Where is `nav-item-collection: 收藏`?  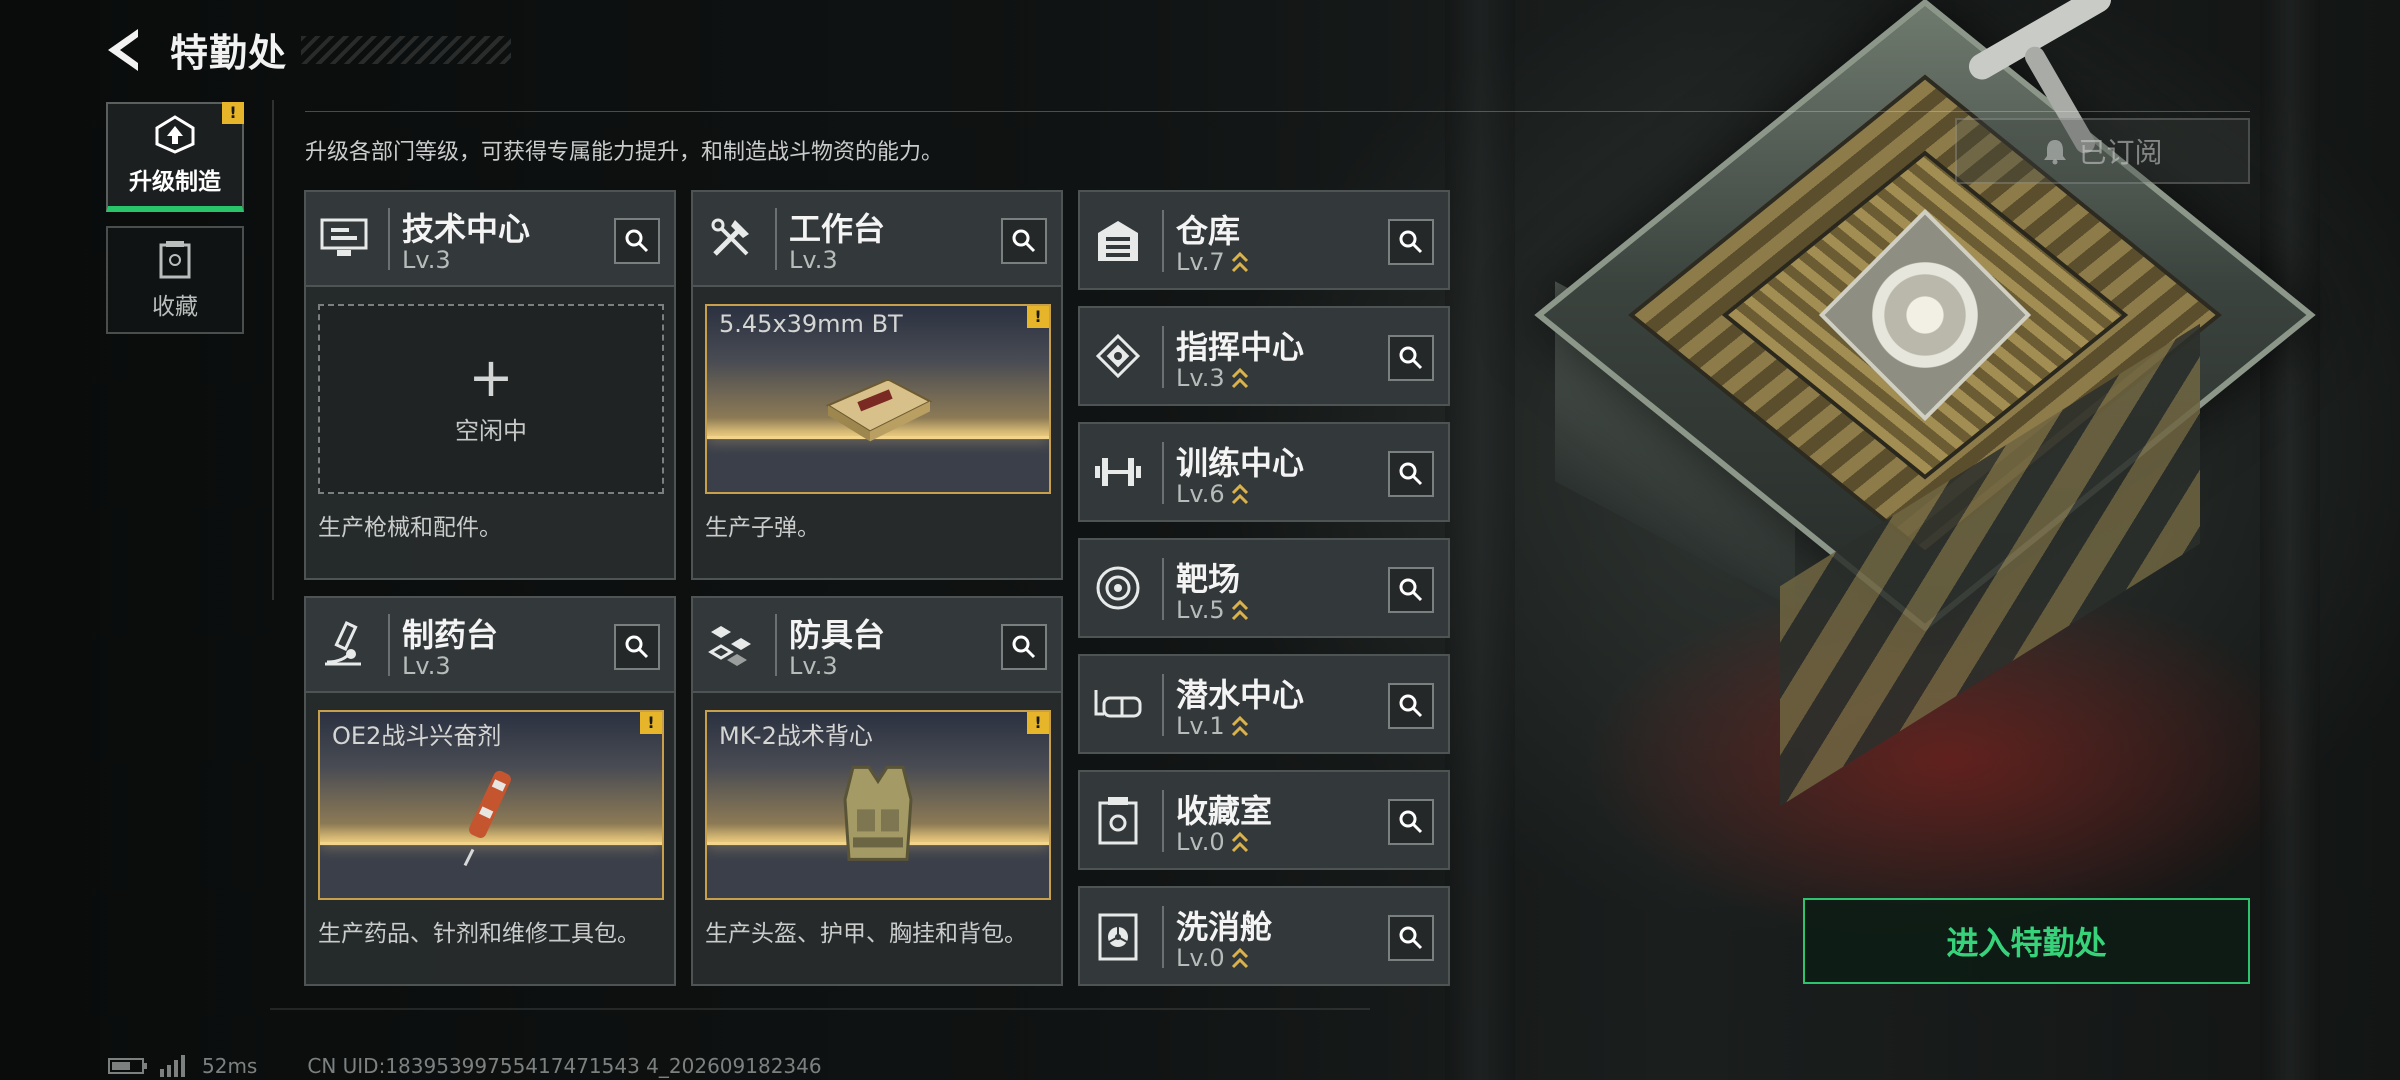 nav-item-collection: 收藏 is located at coordinates (175, 280).